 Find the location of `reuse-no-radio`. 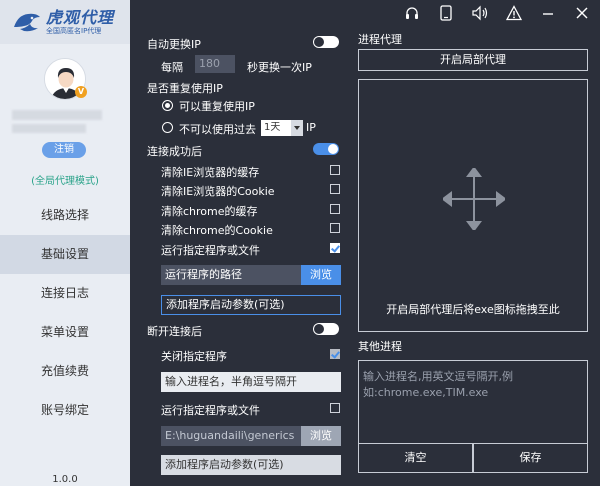

reuse-no-radio is located at coordinates (167, 127).